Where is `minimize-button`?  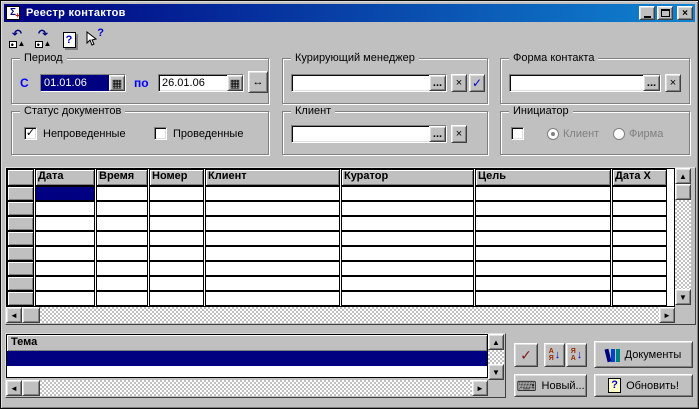 minimize-button is located at coordinates (647, 13).